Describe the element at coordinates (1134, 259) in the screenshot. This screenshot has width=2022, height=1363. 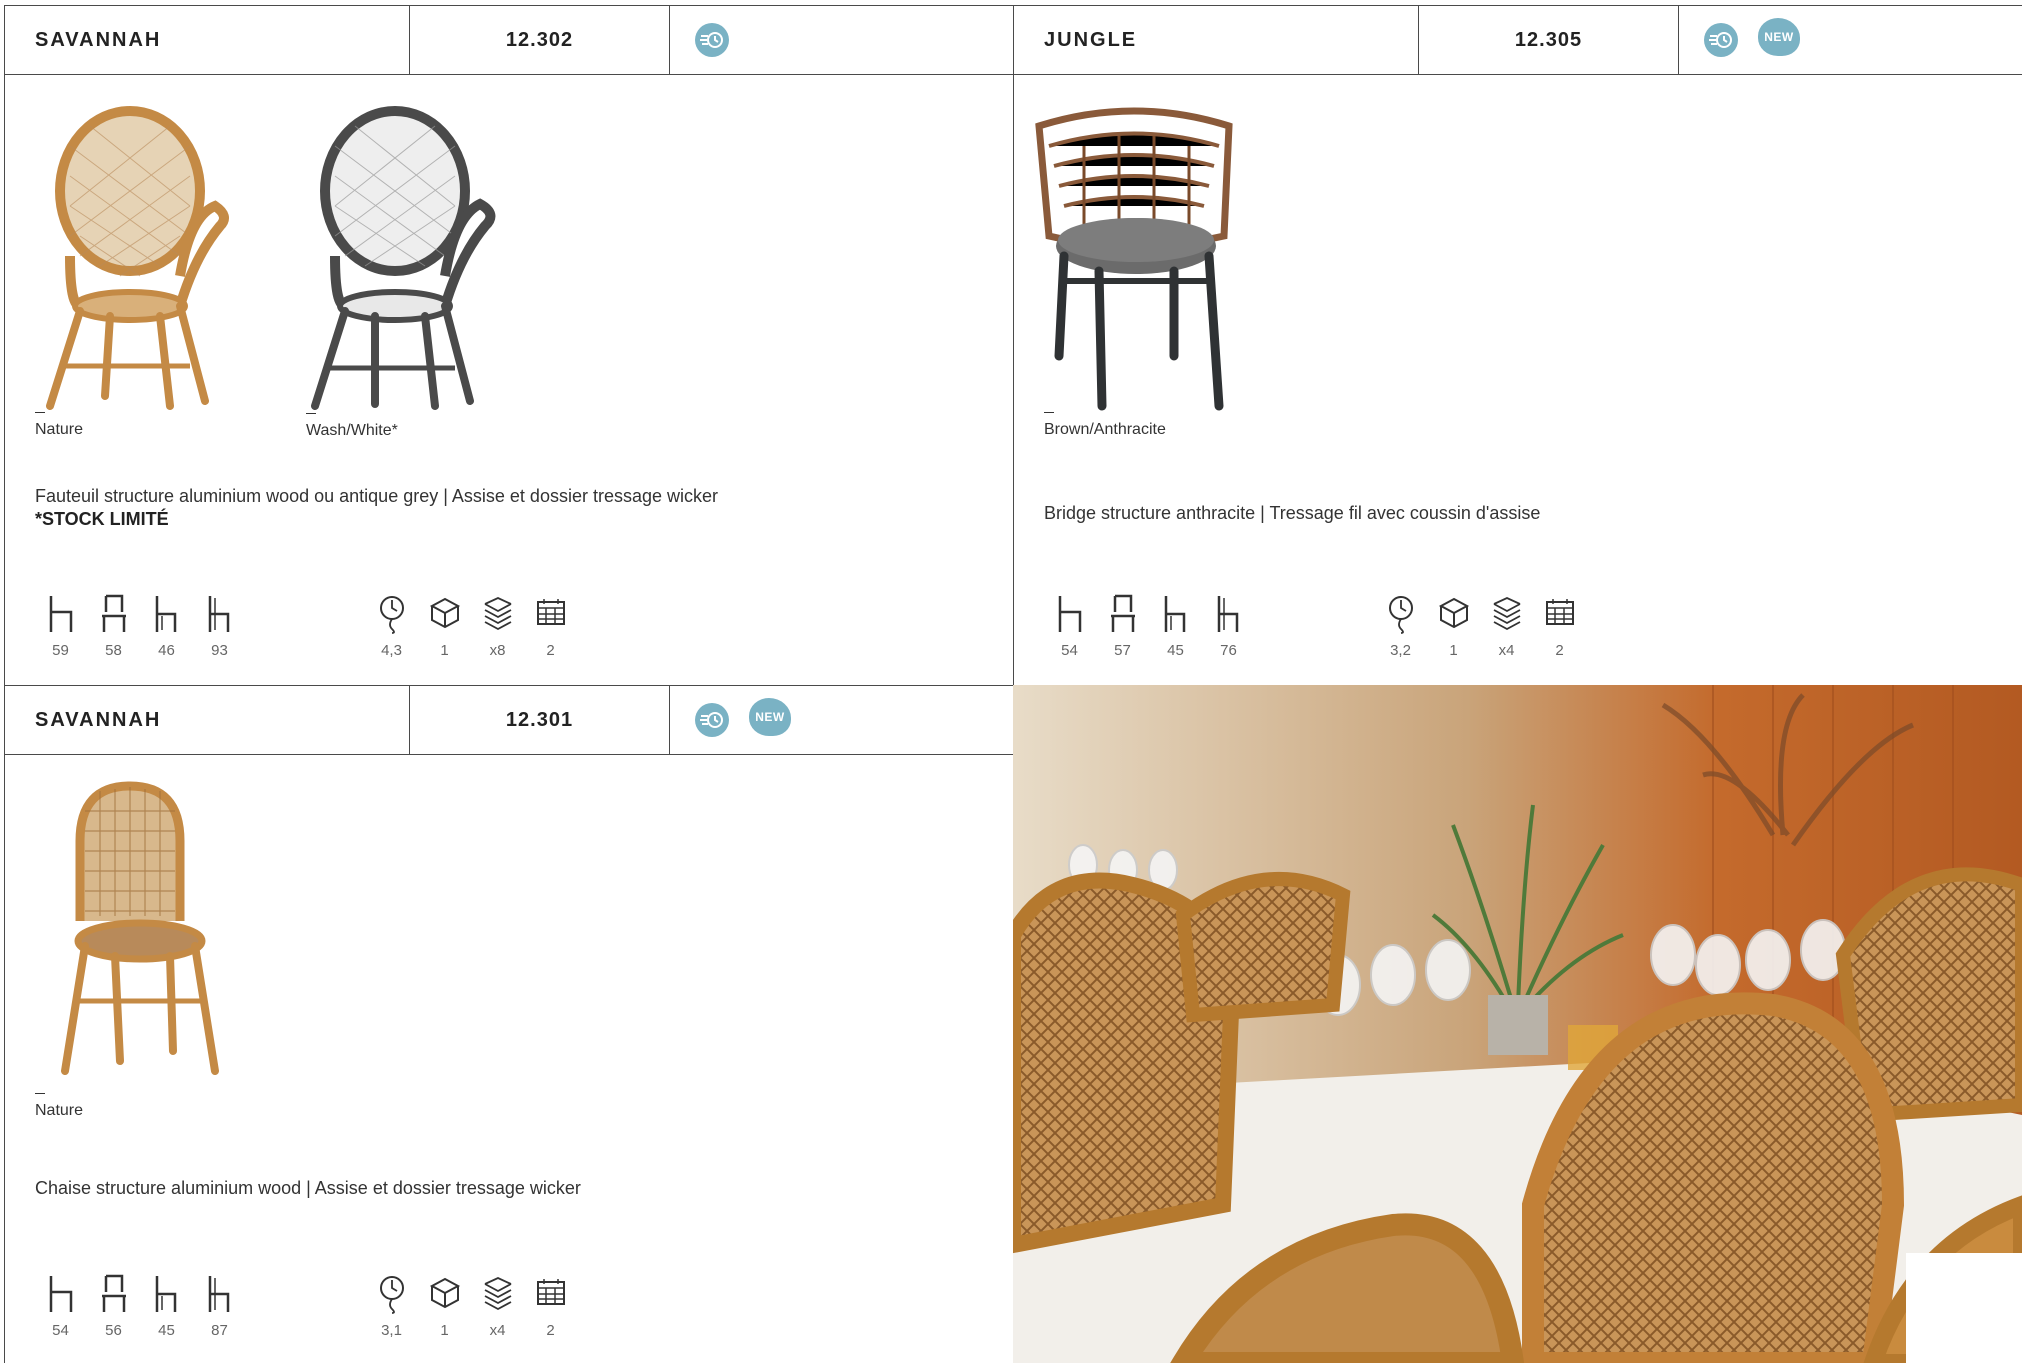
I see `chair-image-brown-anthracite` at that location.